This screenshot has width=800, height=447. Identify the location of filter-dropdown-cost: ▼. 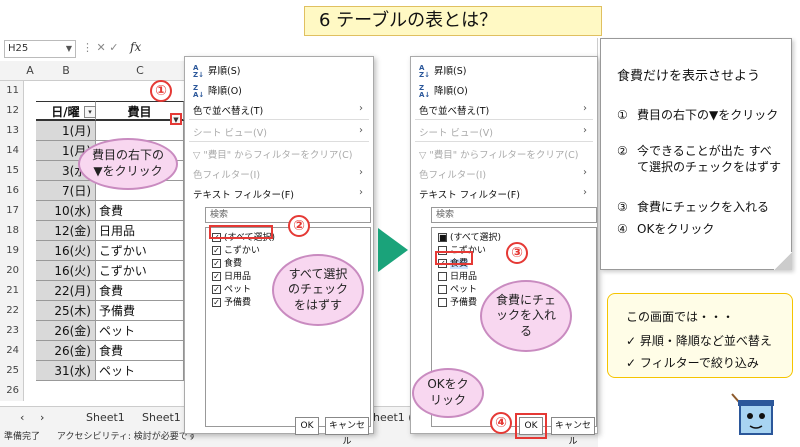
(176, 119).